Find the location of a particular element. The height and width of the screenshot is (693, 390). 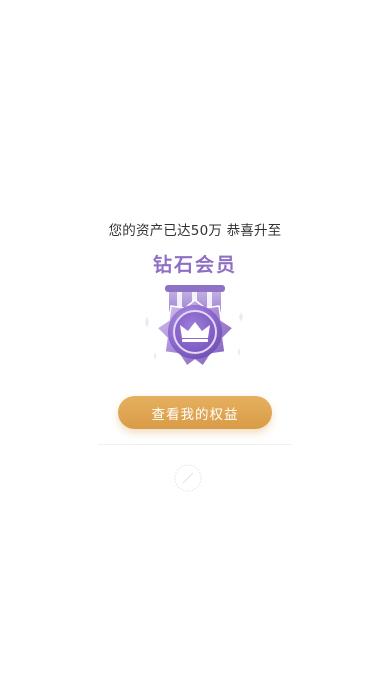

view-benefits-button: 查看我的权益 is located at coordinates (195, 412).